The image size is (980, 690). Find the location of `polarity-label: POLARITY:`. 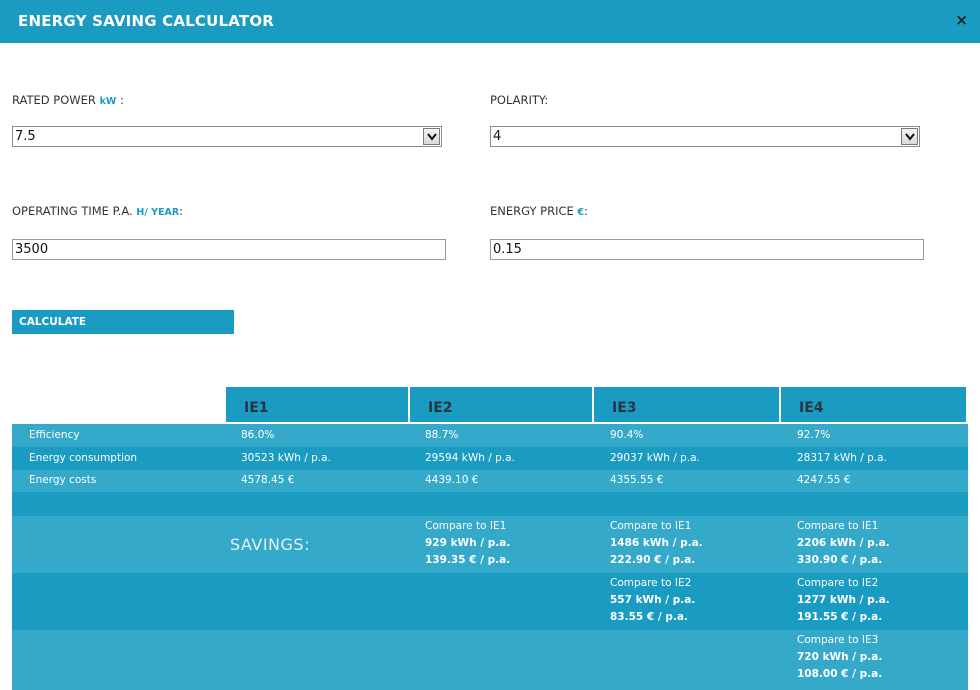

polarity-label: POLARITY: is located at coordinates (519, 100).